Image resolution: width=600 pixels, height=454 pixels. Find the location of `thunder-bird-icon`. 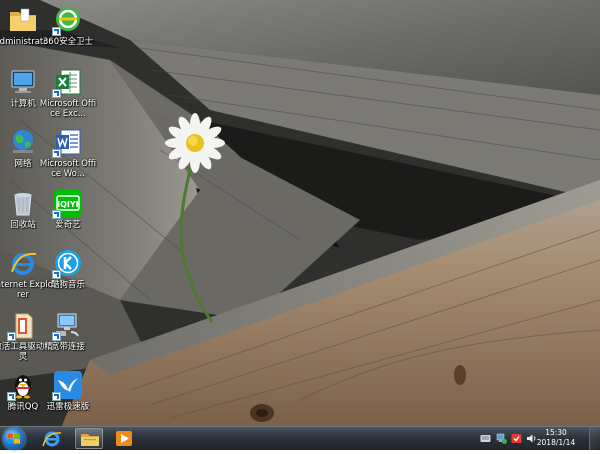

thunder-bird-icon is located at coordinates (67, 385).